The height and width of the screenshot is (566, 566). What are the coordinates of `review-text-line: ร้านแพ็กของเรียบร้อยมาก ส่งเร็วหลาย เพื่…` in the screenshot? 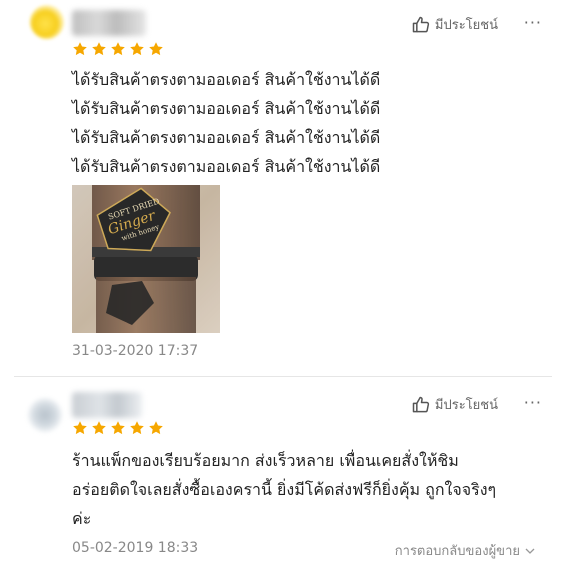 It's located at (265, 460).